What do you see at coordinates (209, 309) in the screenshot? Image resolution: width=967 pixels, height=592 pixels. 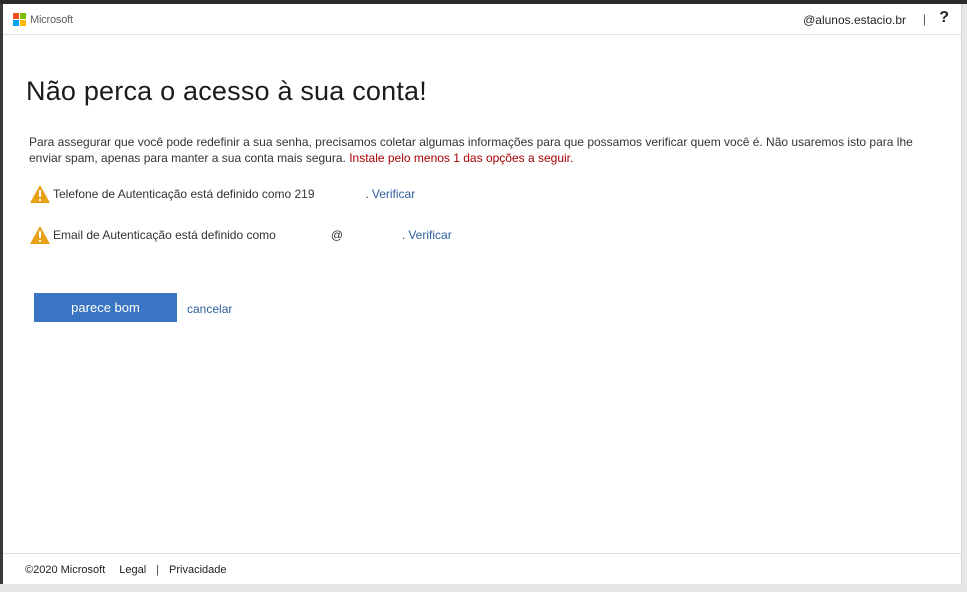 I see `cancel-link: cancelar` at bounding box center [209, 309].